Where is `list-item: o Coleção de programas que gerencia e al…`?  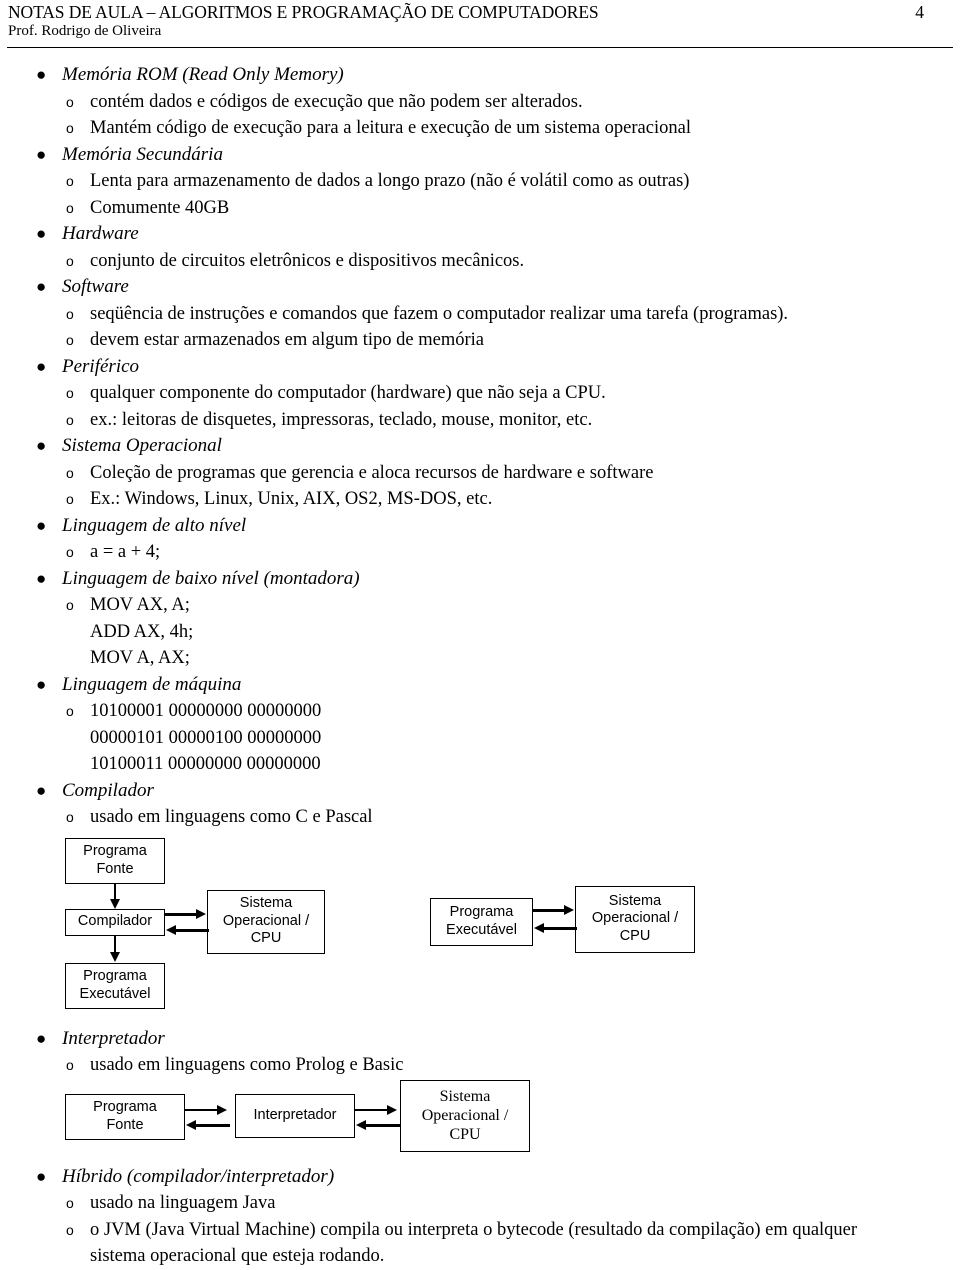
list-item: o Coleção de programas que gerencia e al… is located at coordinates (480, 473).